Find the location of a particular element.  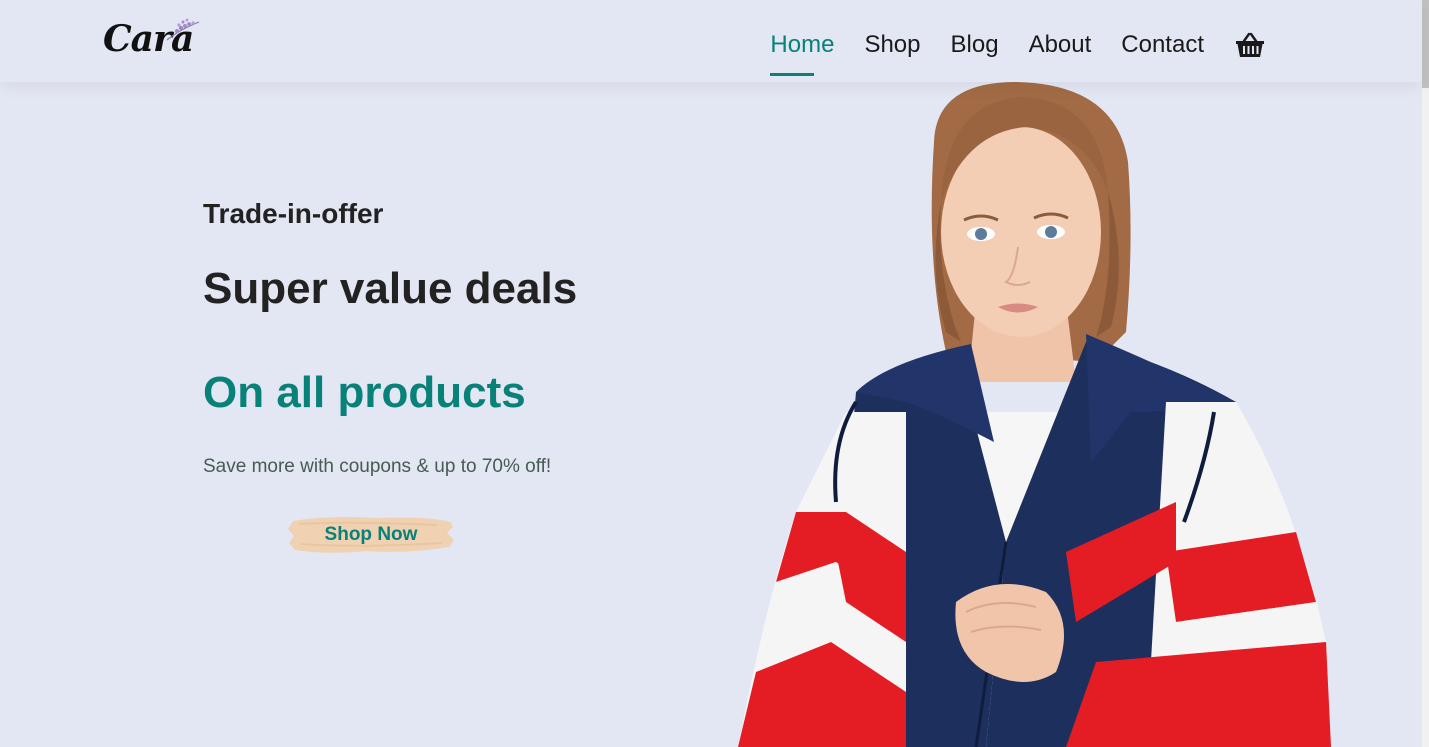

main-nav: Home Shop Blog About Contact is located at coordinates (1017, 53).